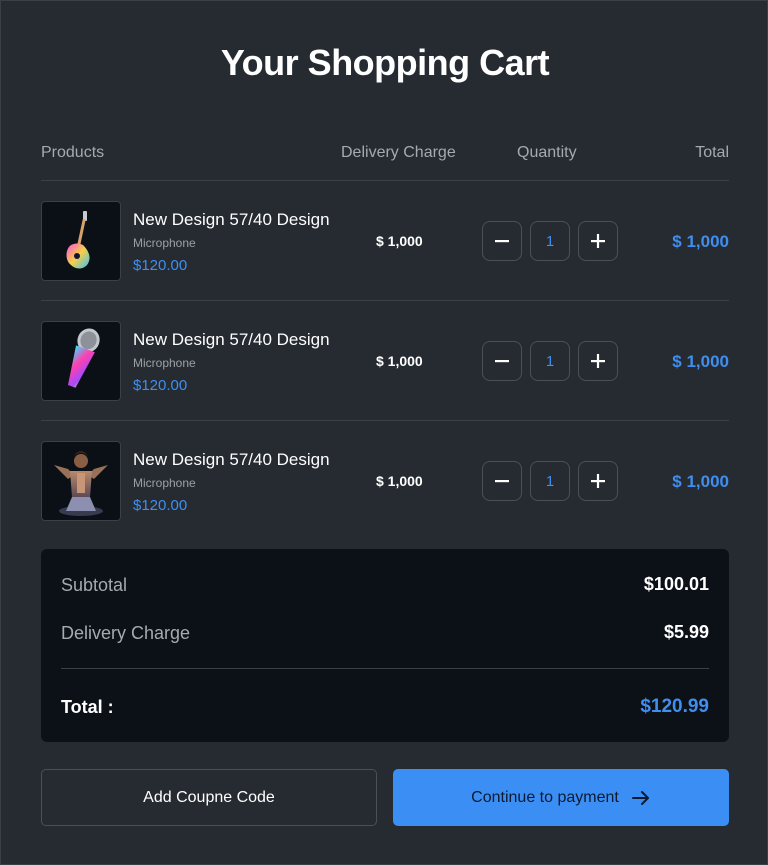  I want to click on add-coupon-button: Add Coupne Code, so click(209, 797).